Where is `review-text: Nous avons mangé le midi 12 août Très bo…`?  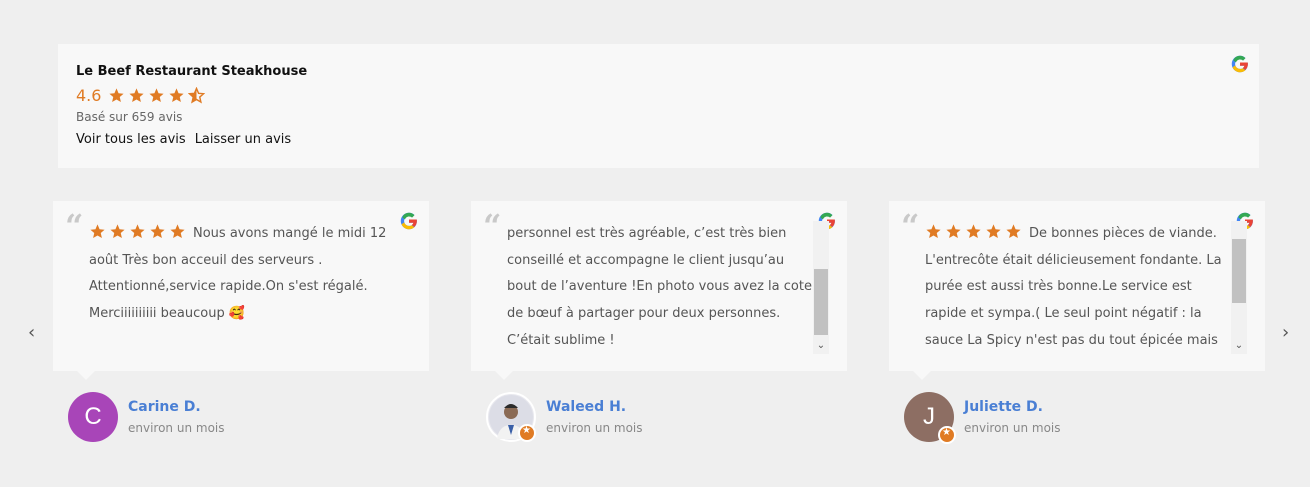 review-text: Nous avons mangé le midi 12 août Très bo… is located at coordinates (249, 288).